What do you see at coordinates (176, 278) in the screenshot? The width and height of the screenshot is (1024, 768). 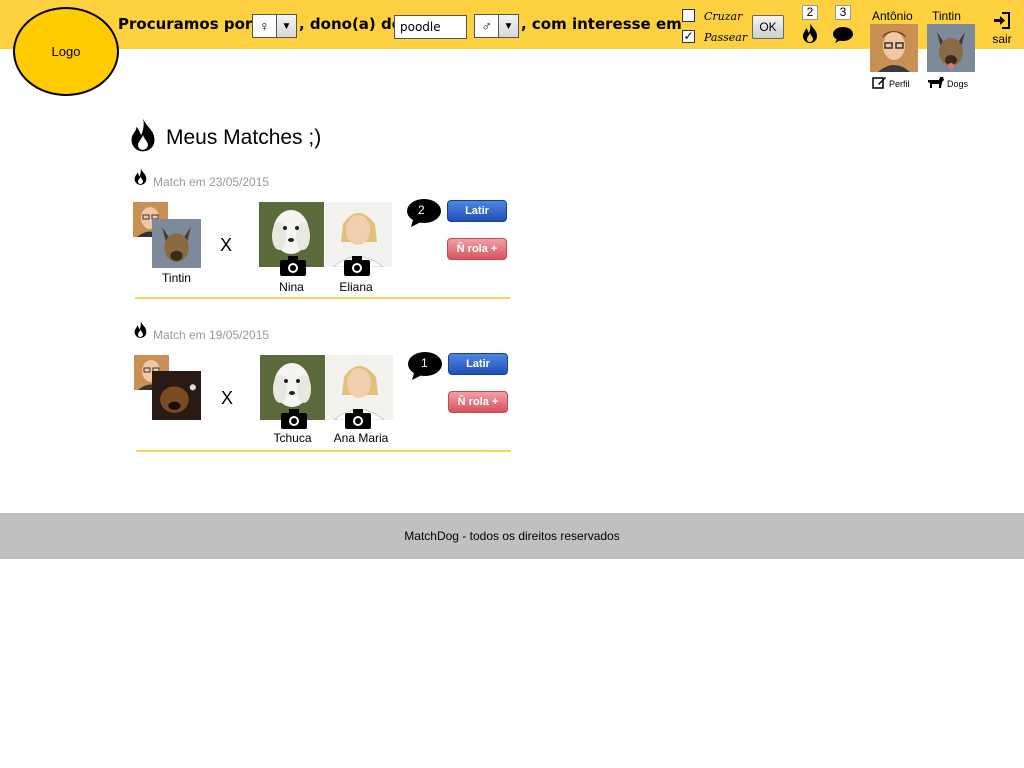 I see `my-dog-name: Tintin` at bounding box center [176, 278].